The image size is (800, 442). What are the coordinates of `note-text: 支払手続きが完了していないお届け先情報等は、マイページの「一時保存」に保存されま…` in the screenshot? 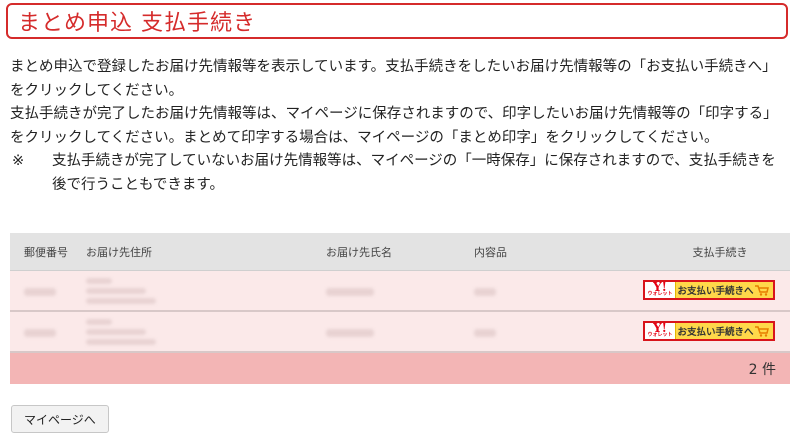 It's located at (414, 173).